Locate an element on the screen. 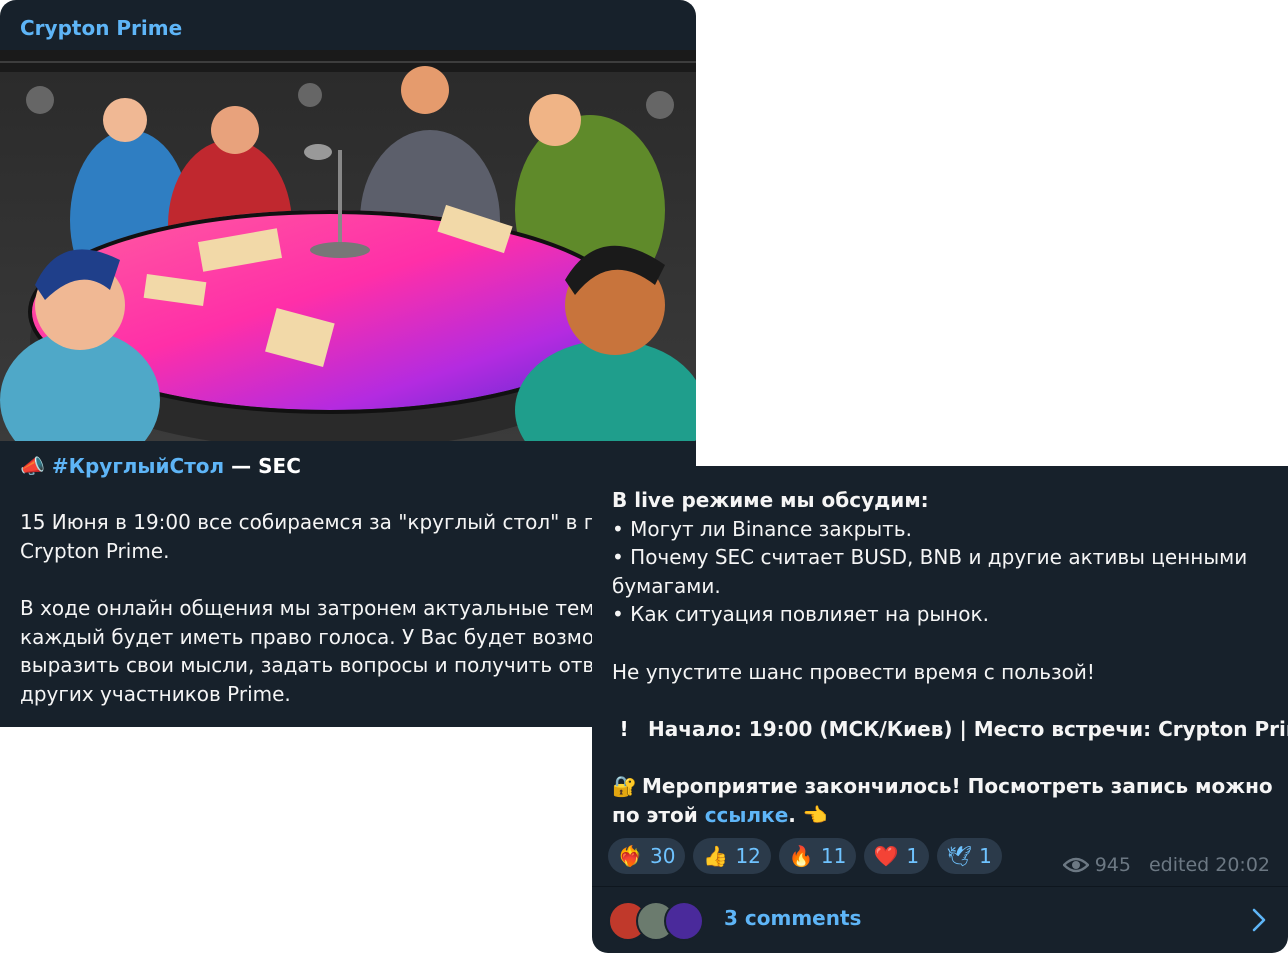 This screenshot has height=954, width=1288. reactions-bar: ❤️‍🔥 30 👍 12 🔥 11 ❤️ 1 🕊 1 is located at coordinates (805, 856).